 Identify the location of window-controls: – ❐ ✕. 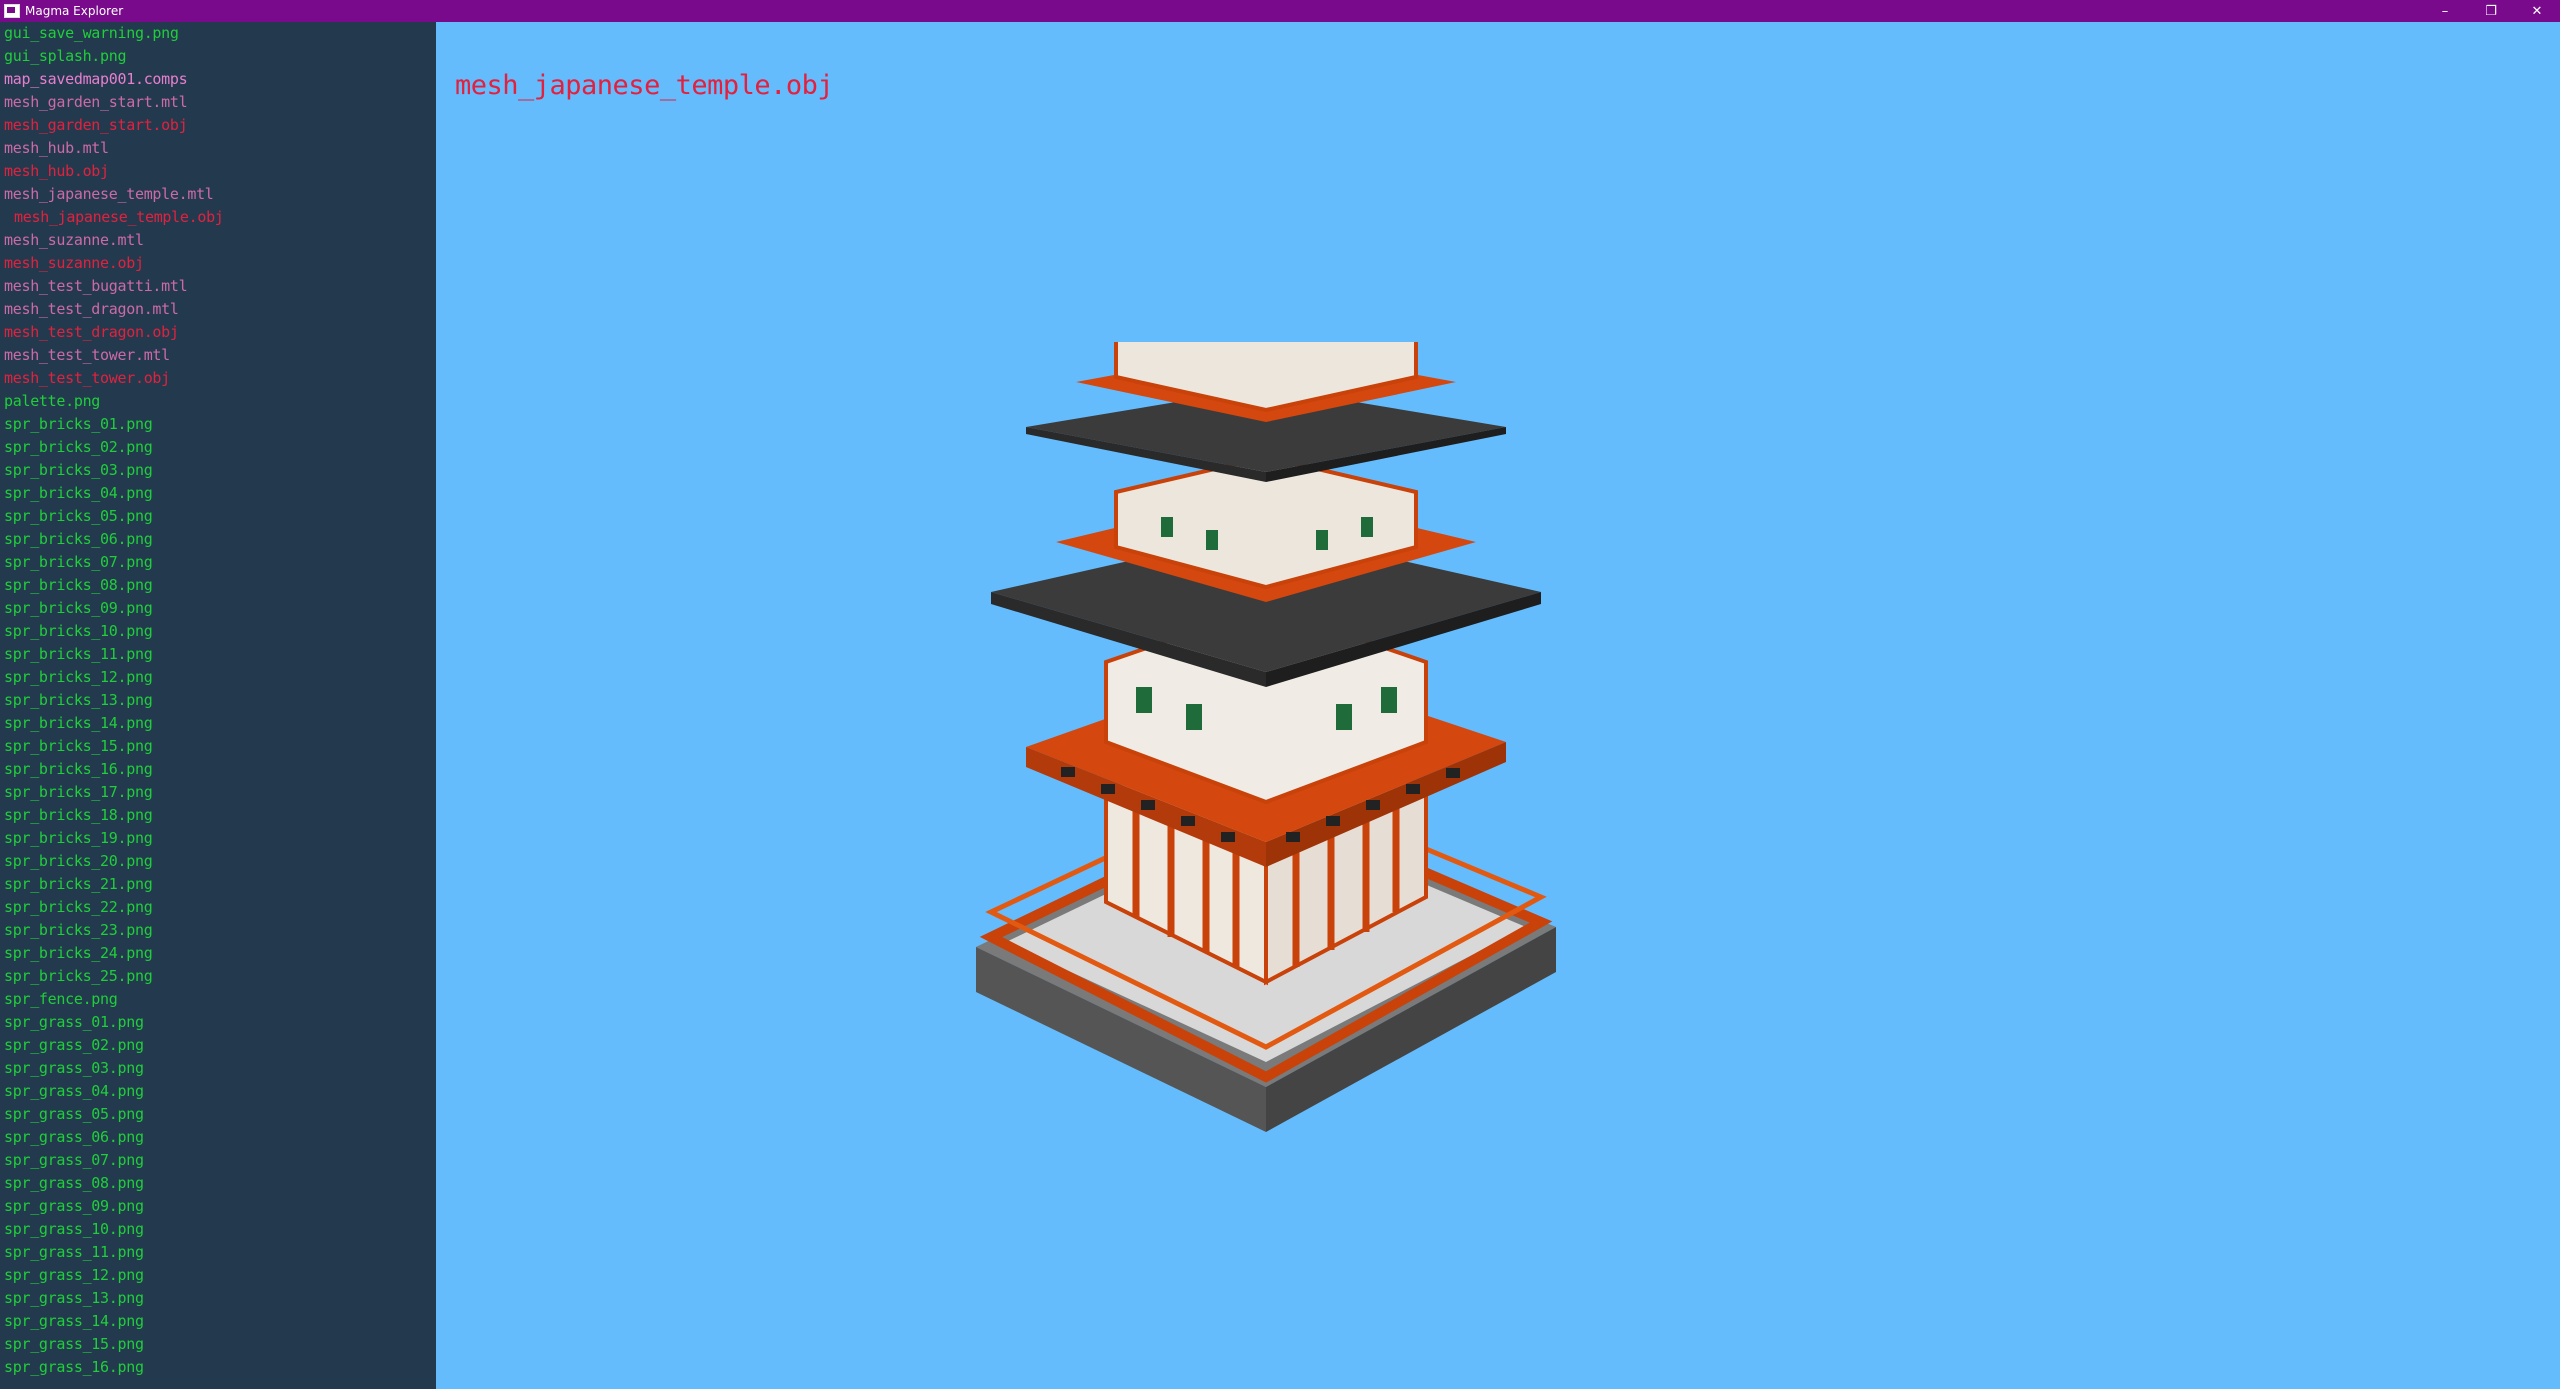
(2491, 11).